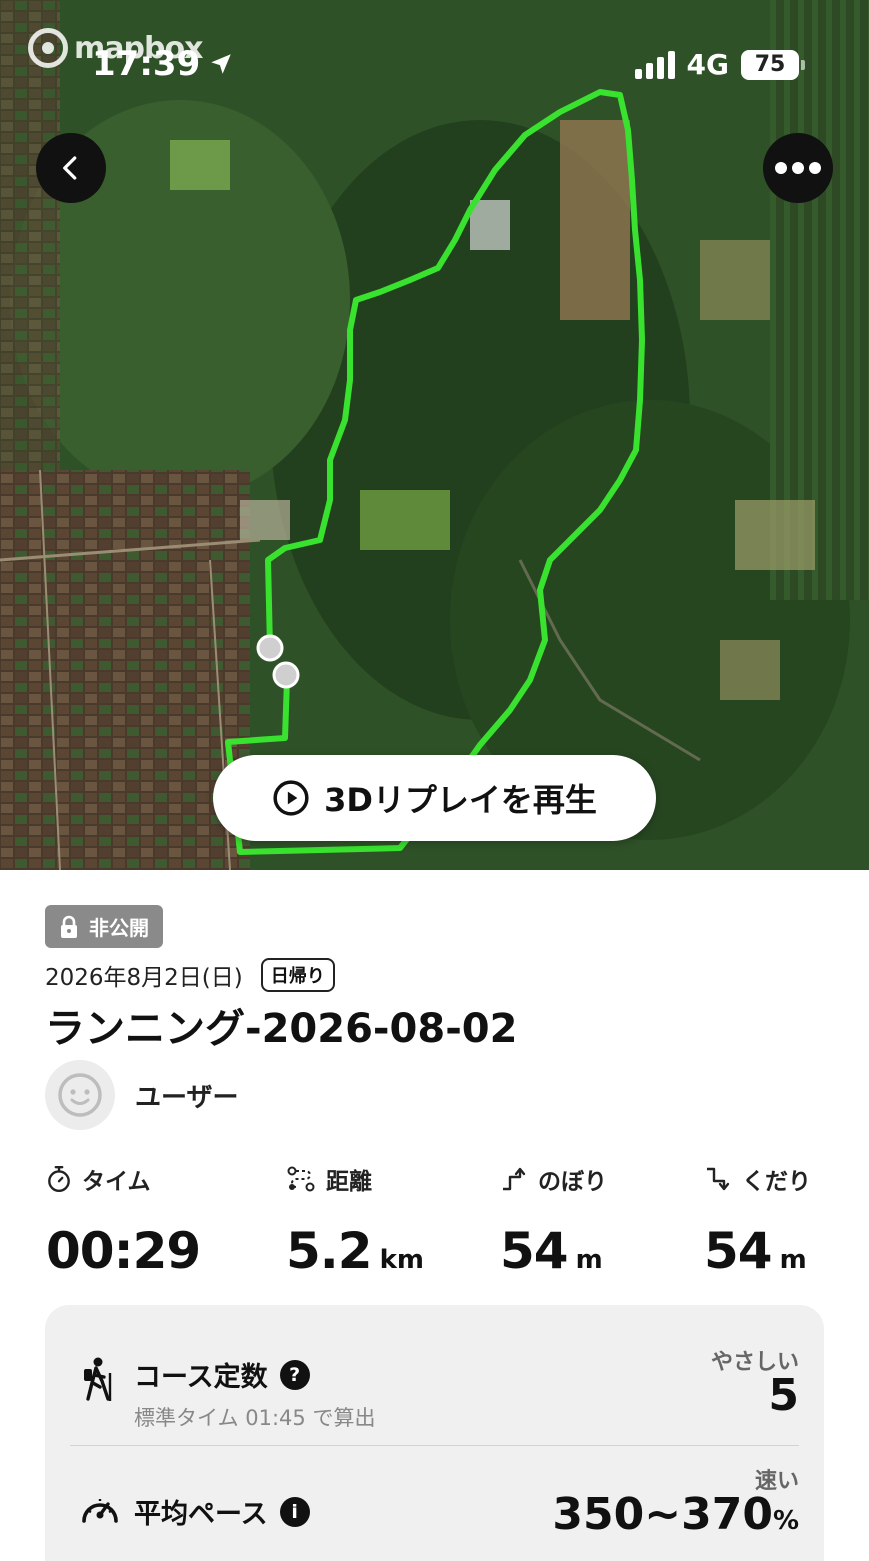 The image size is (869, 1561). I want to click on user-row: ユーザー, so click(141, 1095).